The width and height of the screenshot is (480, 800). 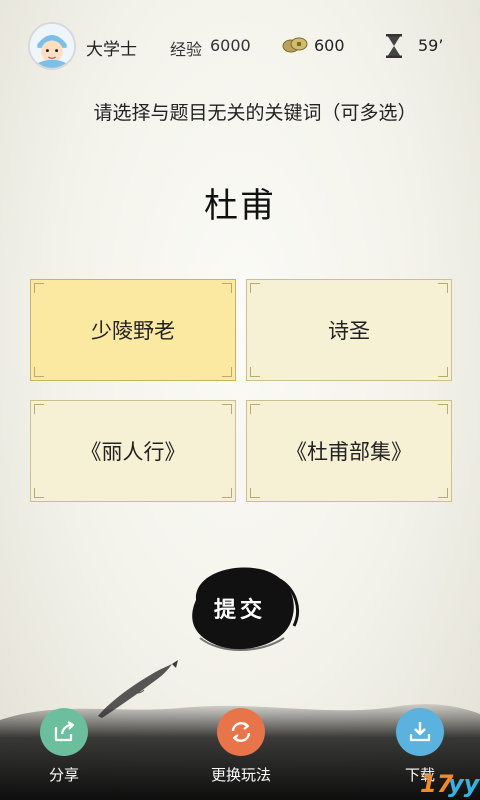 I want to click on hourglass-icon, so click(x=394, y=46).